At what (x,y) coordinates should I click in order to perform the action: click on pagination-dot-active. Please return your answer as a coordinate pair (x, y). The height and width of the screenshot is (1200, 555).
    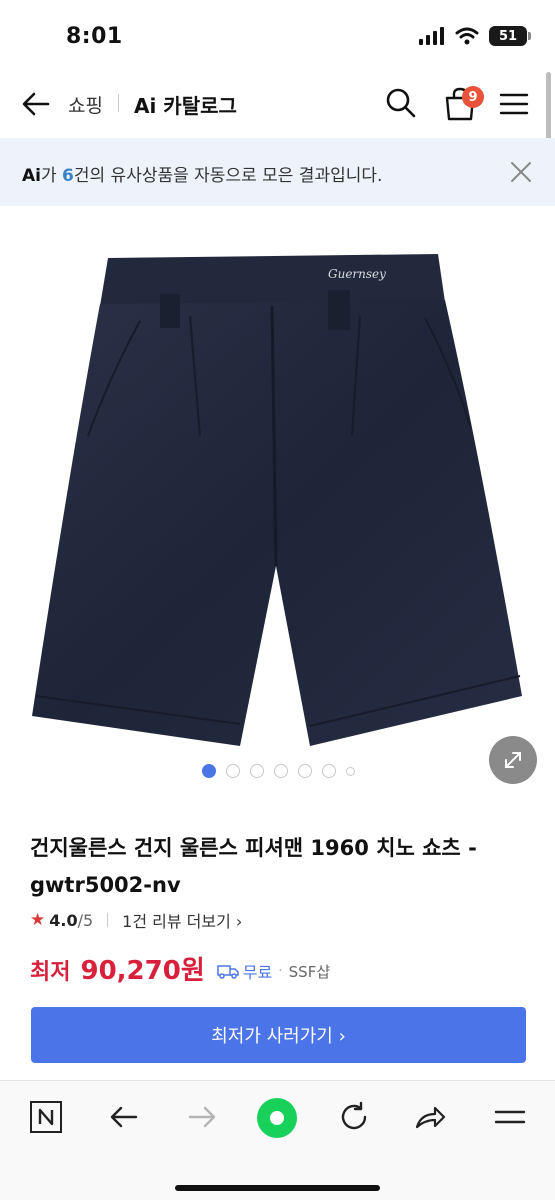
    Looking at the image, I should click on (209, 771).